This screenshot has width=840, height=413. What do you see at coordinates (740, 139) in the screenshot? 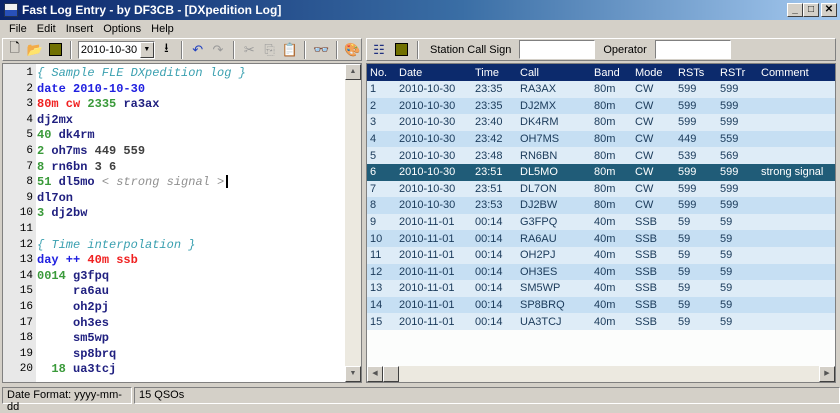
I see `cell-rstr: 559` at bounding box center [740, 139].